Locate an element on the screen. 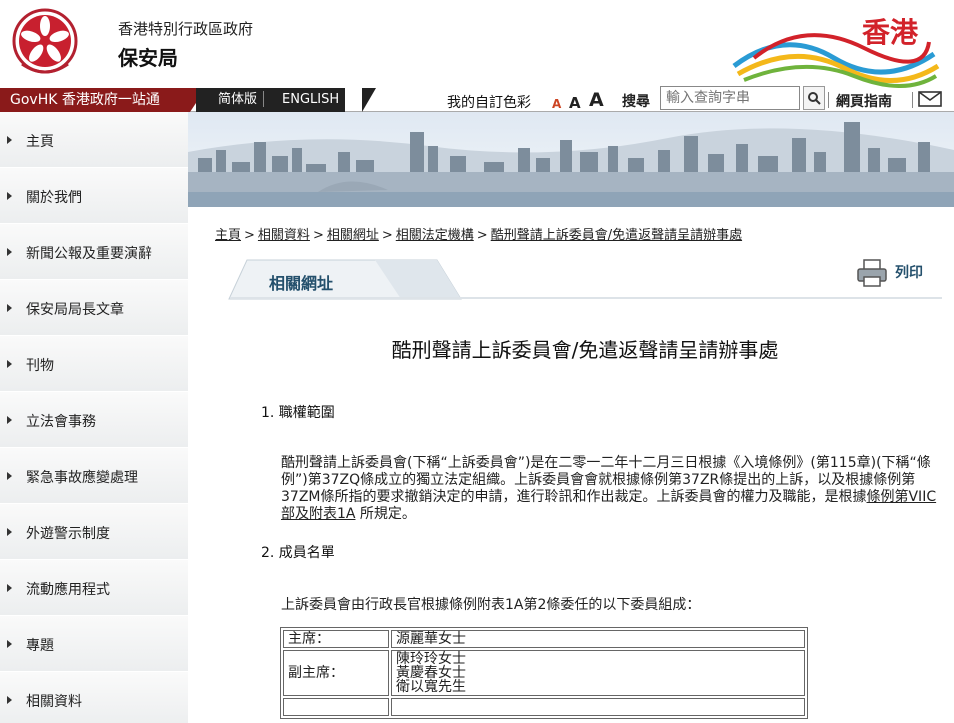 Image resolution: width=954 pixels, height=723 pixels. brand-hong-kong-logo: 香港 is located at coordinates (836, 52).